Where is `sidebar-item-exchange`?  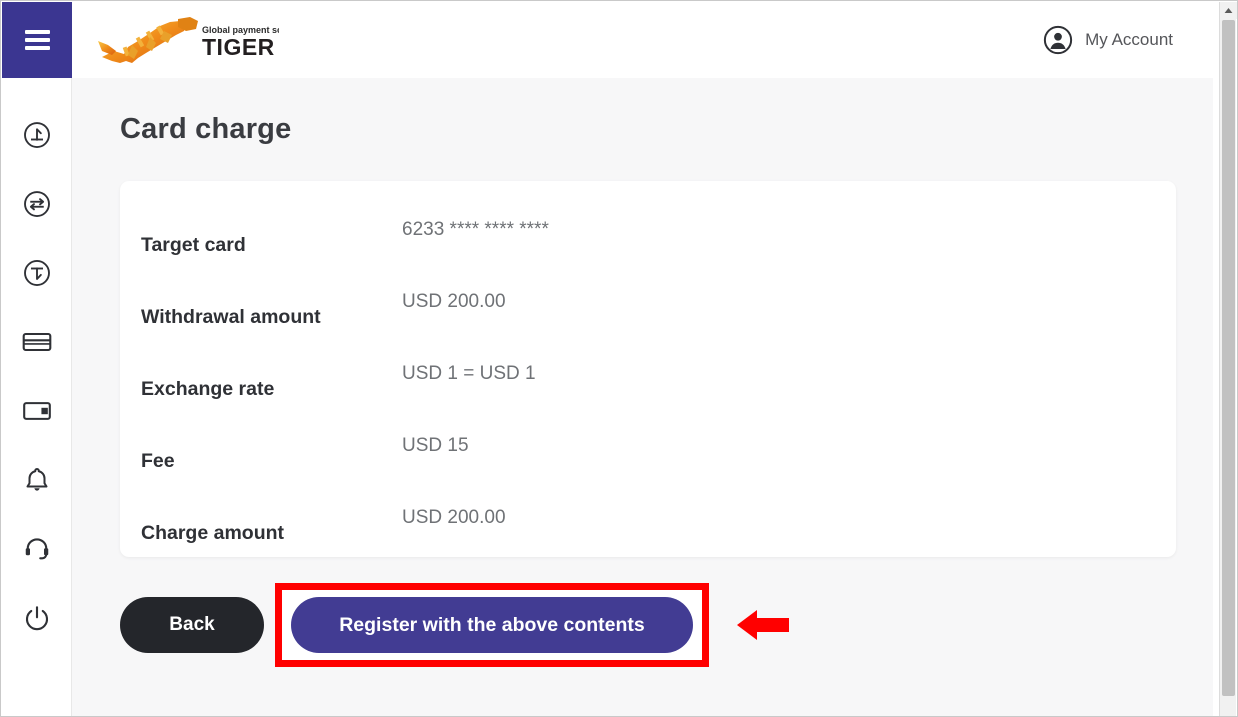
sidebar-item-exchange is located at coordinates (37, 204).